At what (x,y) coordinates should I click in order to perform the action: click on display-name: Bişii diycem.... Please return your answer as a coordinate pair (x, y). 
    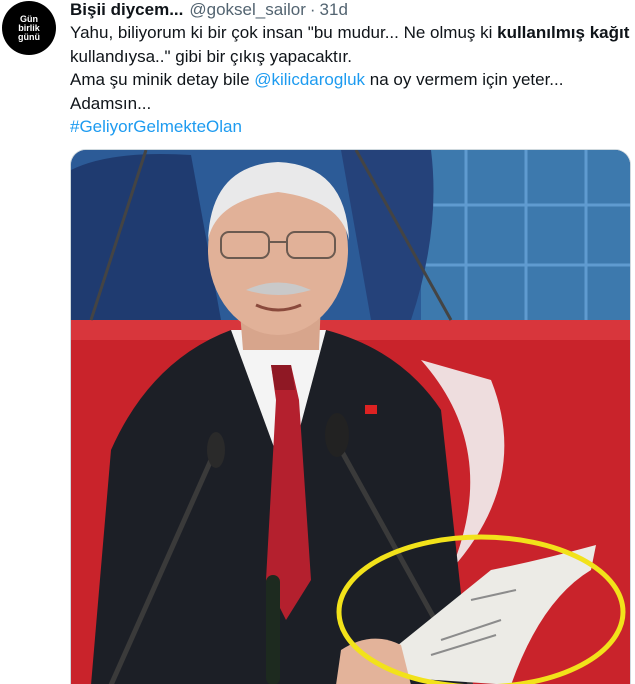
    Looking at the image, I should click on (126, 10).